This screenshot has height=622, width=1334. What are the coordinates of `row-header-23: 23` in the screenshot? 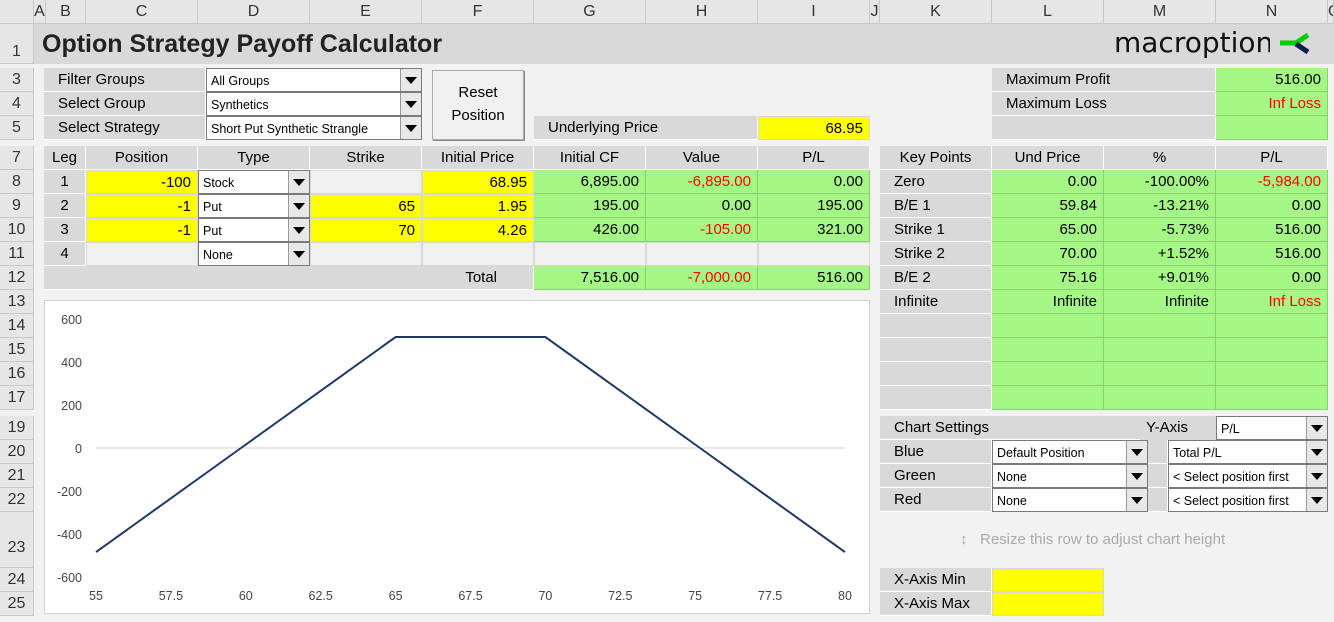 It's located at (17, 540).